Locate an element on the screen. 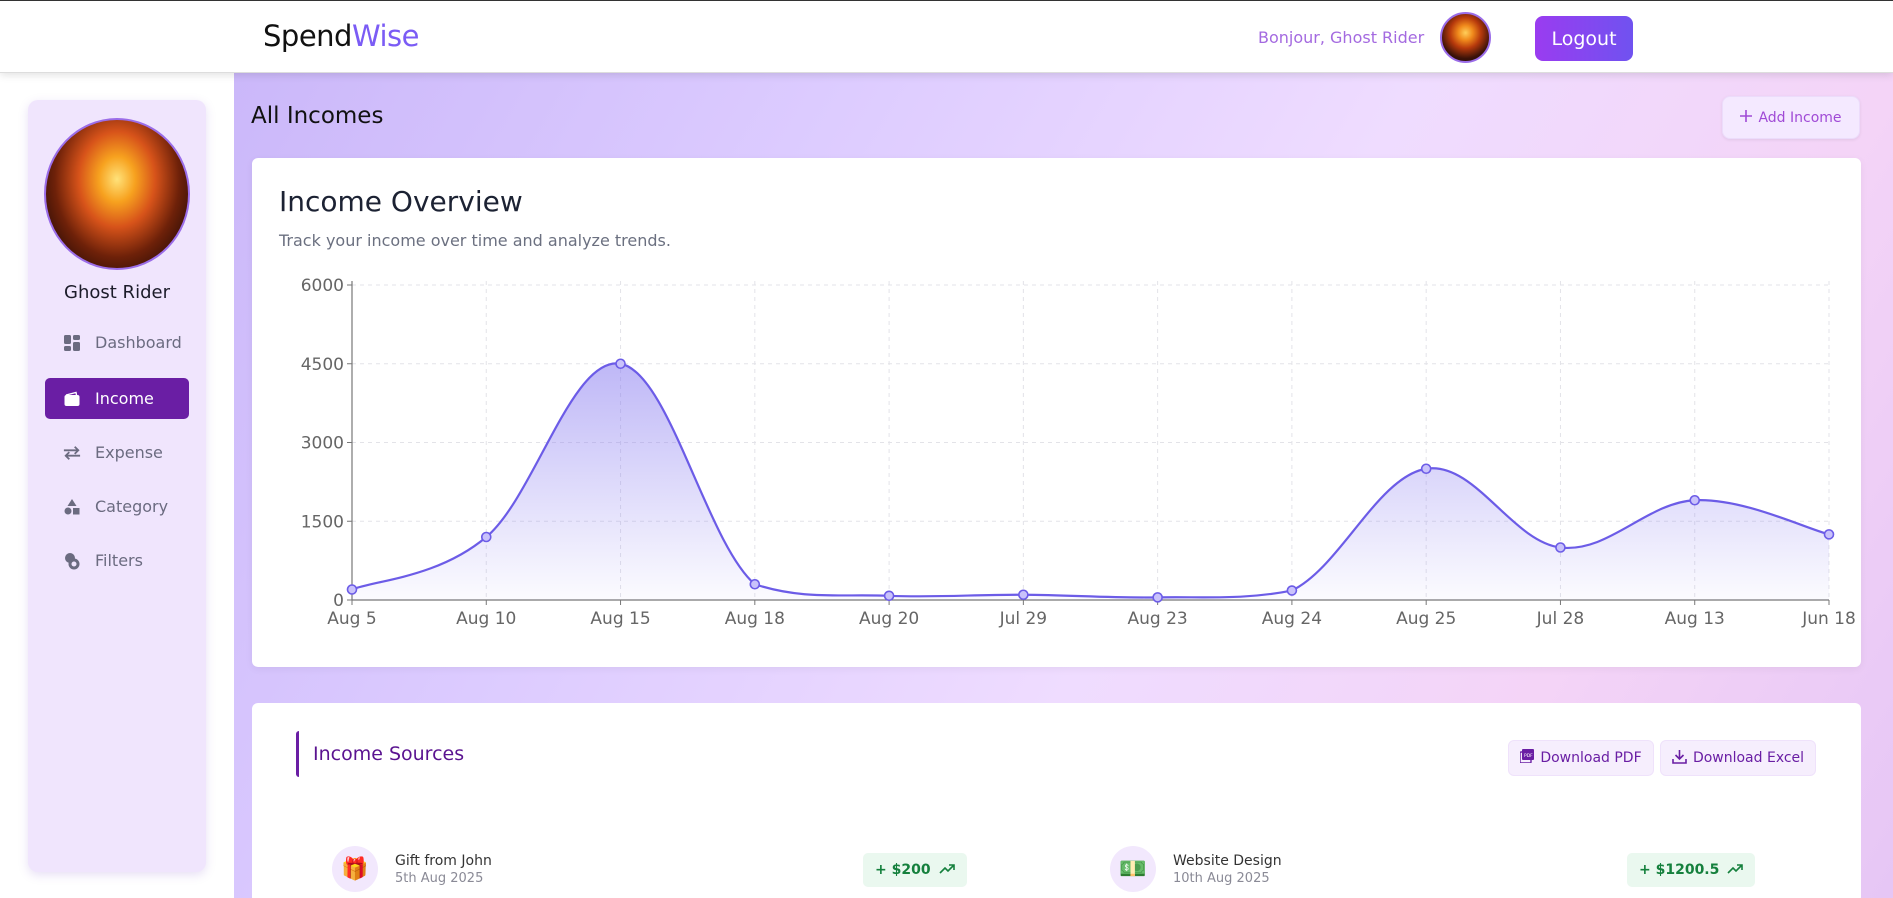  list-item: 💵 Website Design 10th Aug 2025 + $1200.5 is located at coordinates (1433, 870).